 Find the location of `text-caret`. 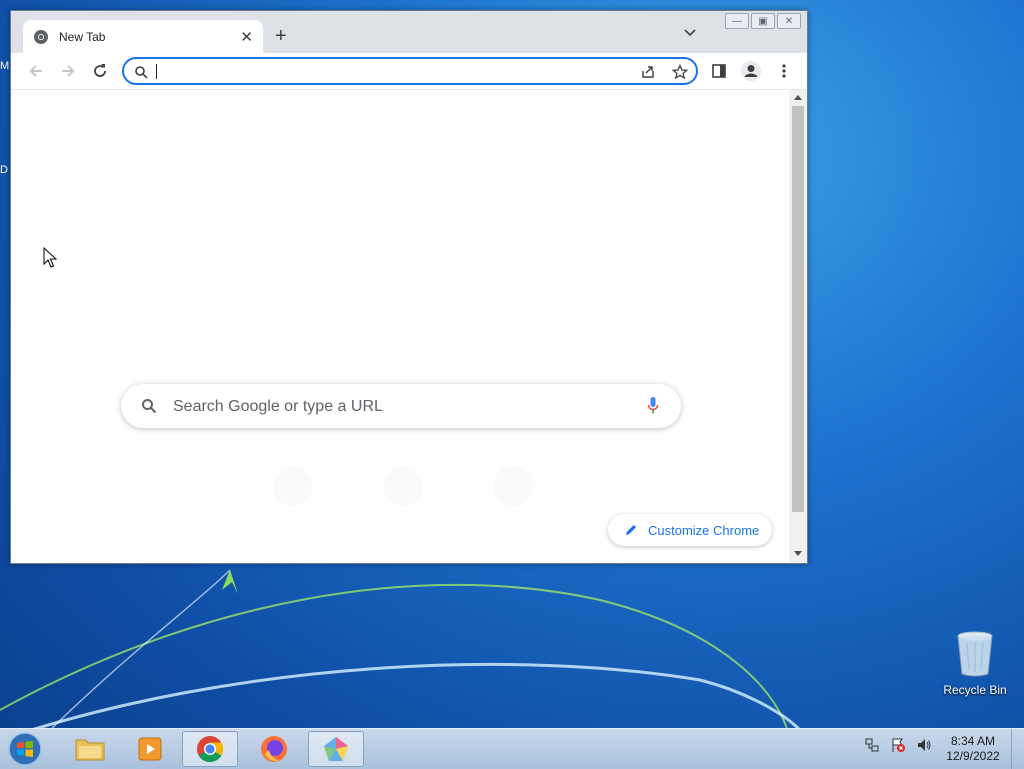

text-caret is located at coordinates (156, 71).